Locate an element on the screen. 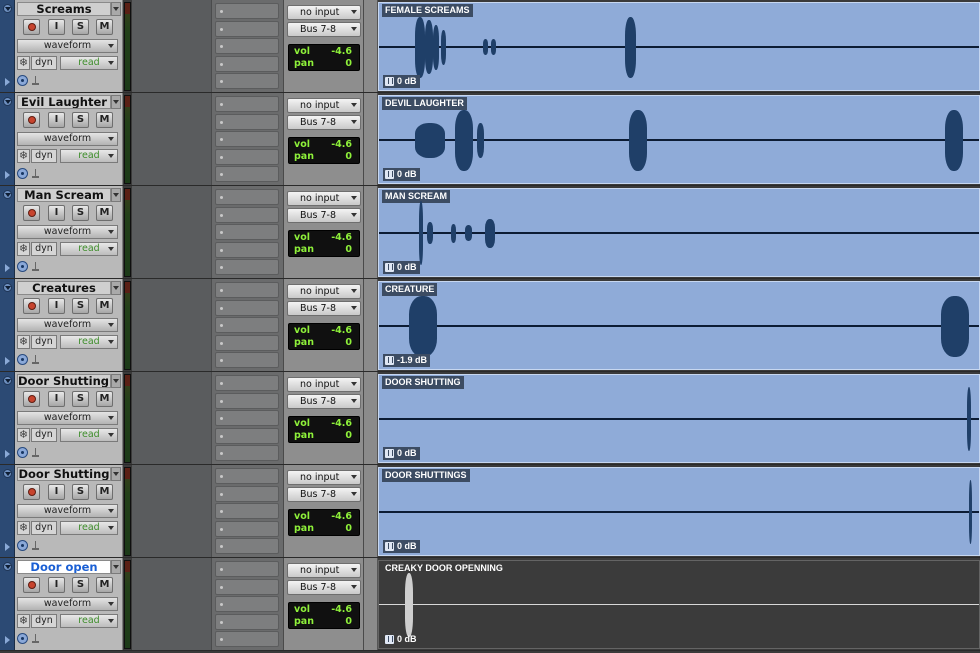  track-options-icon is located at coordinates (7, 194).